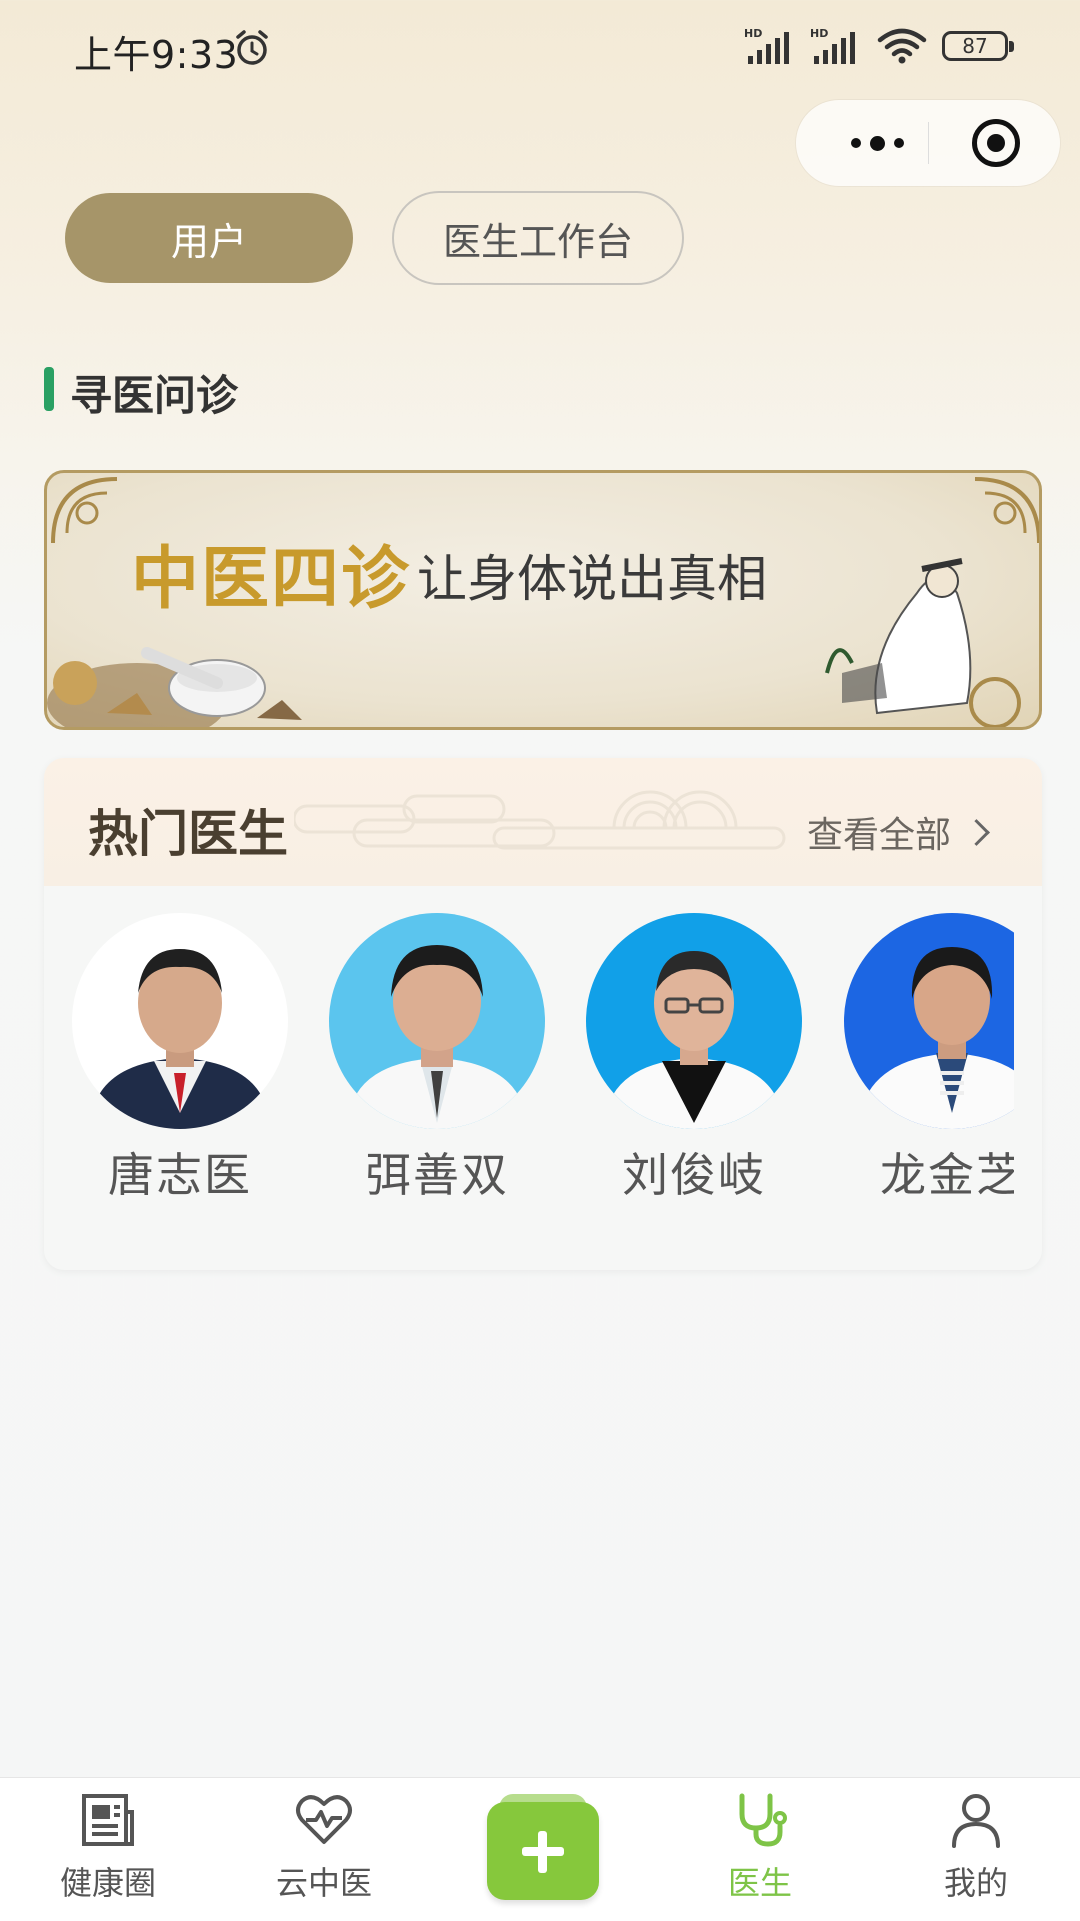 This screenshot has width=1080, height=1921. I want to click on battery-level: 87, so click(975, 46).